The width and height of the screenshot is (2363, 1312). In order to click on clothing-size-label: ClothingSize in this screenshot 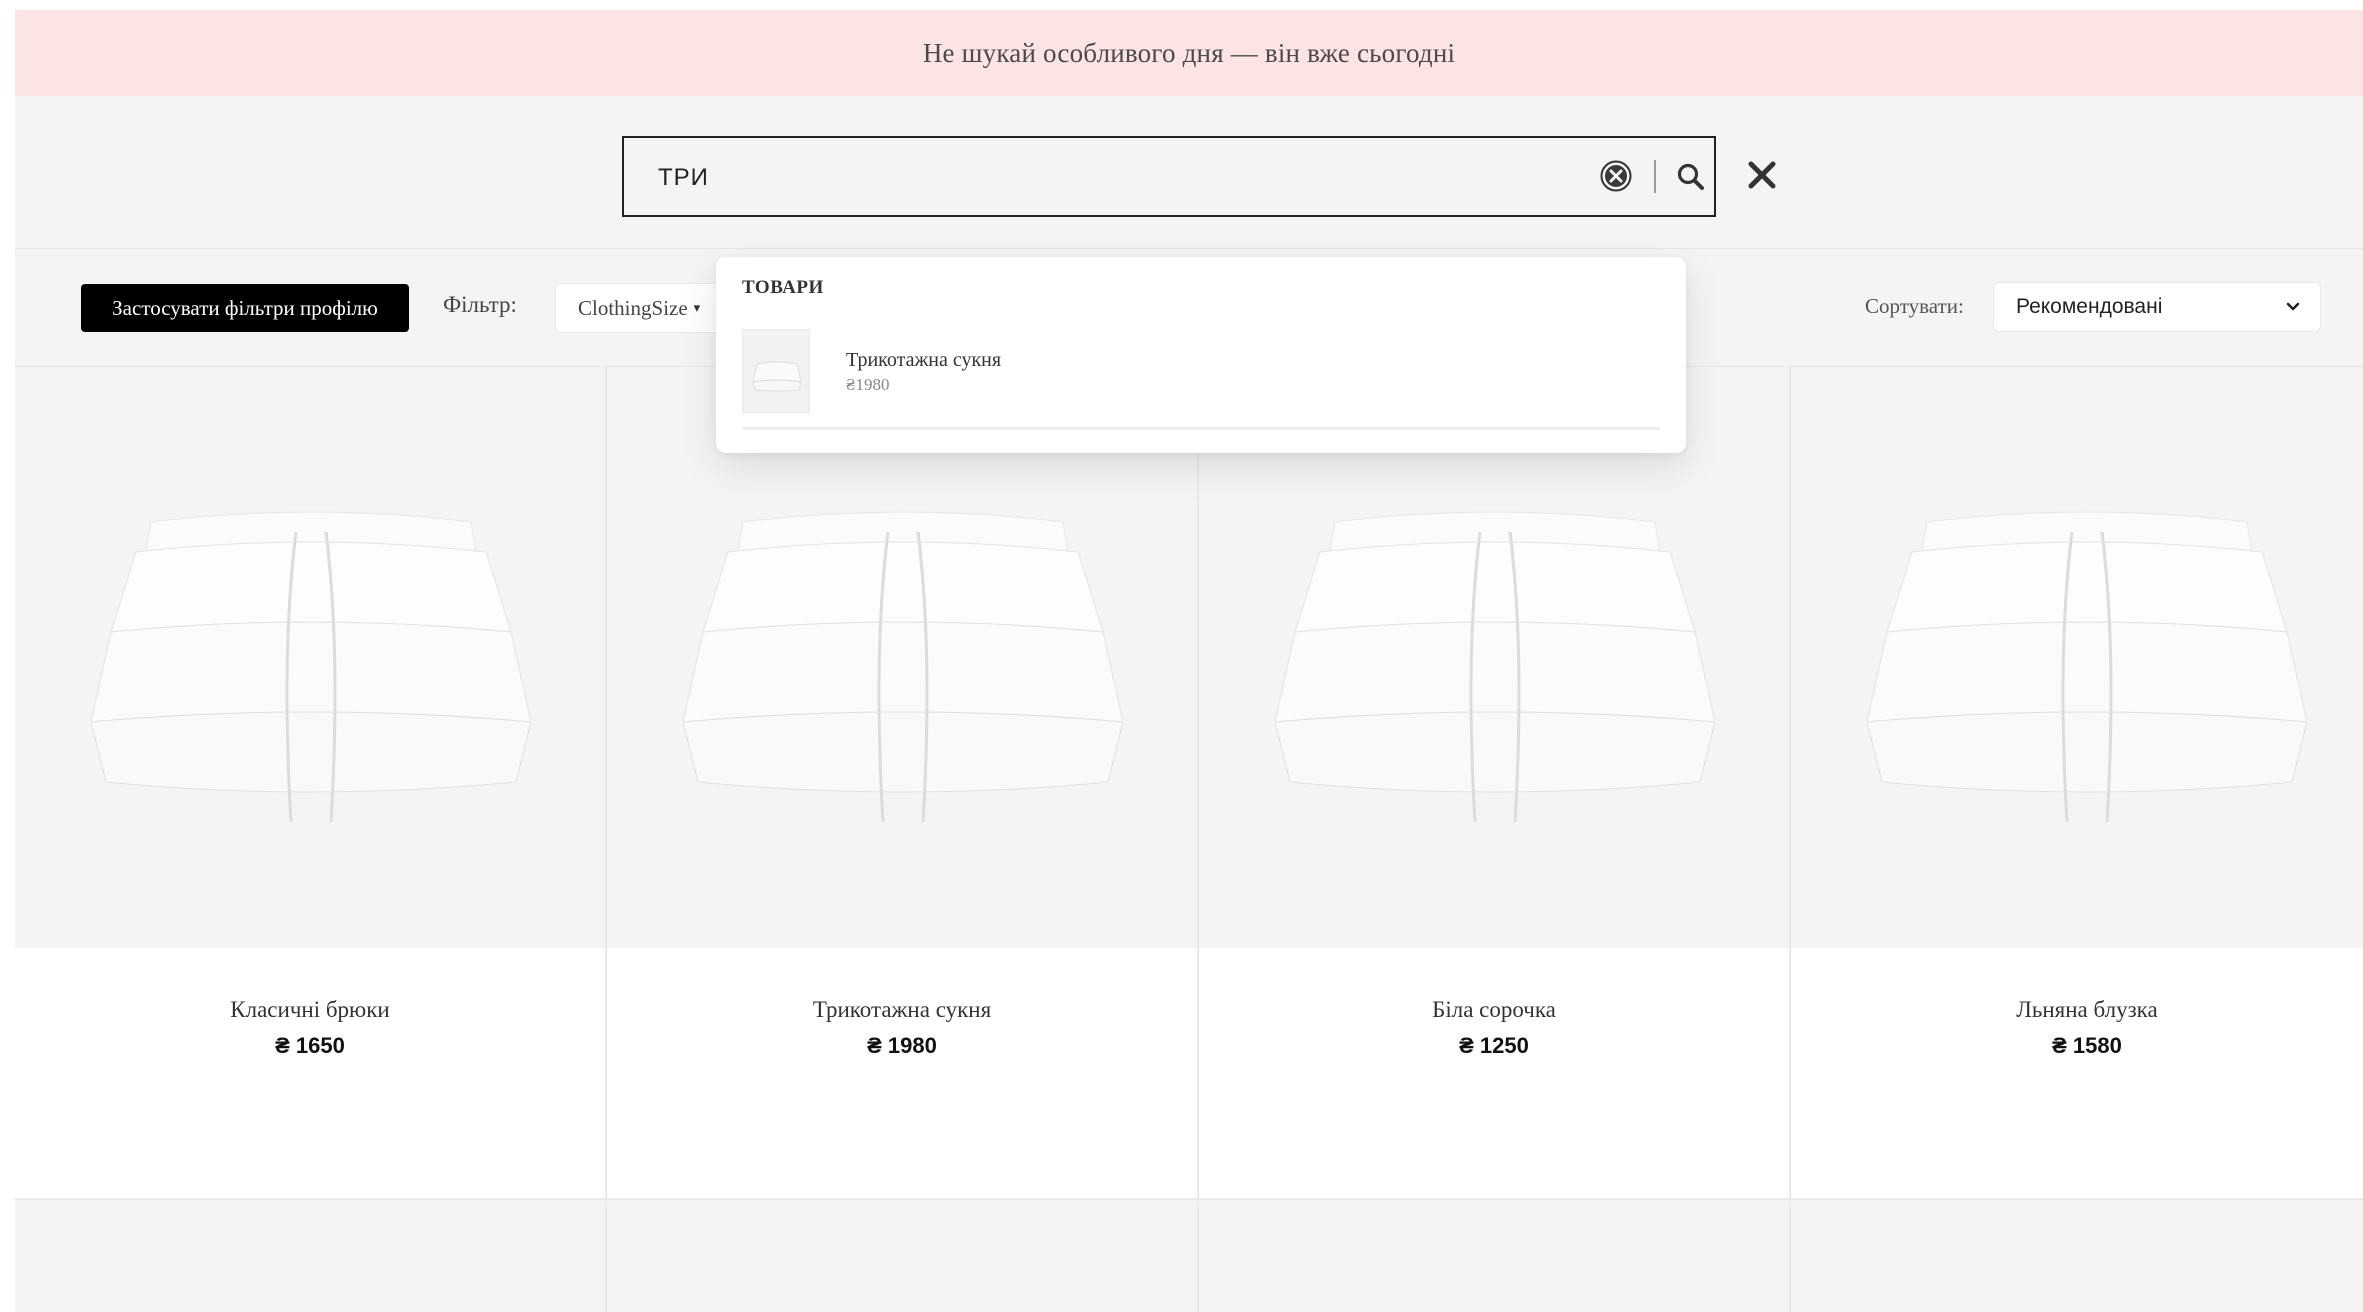, I will do `click(633, 307)`.